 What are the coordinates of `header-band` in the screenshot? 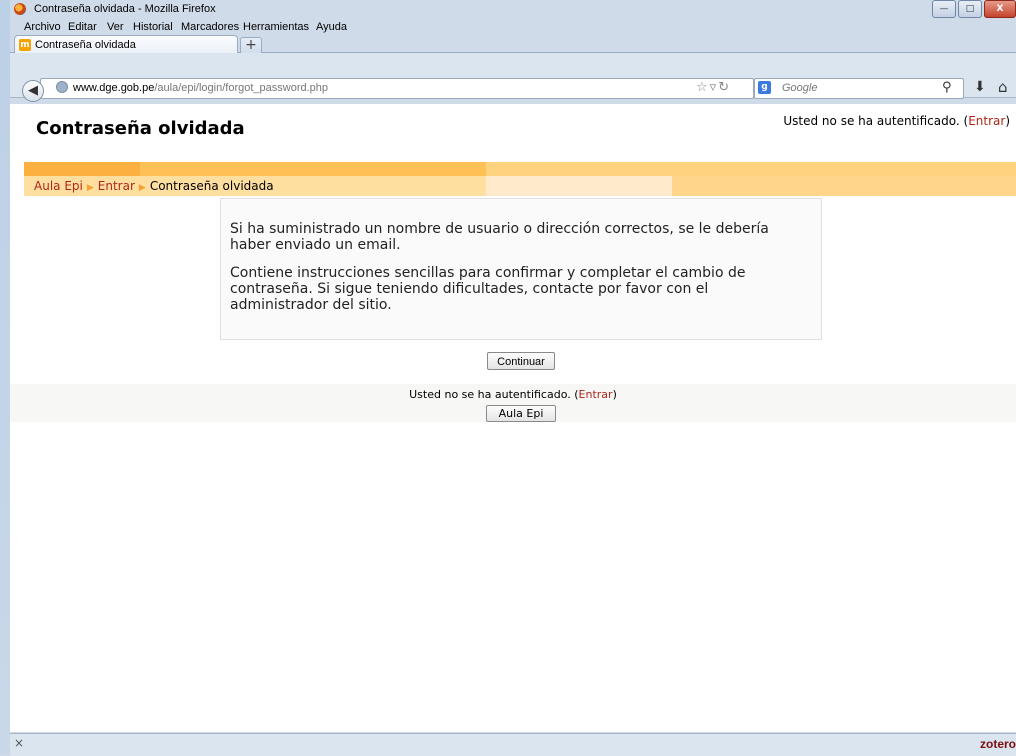 It's located at (520, 169).